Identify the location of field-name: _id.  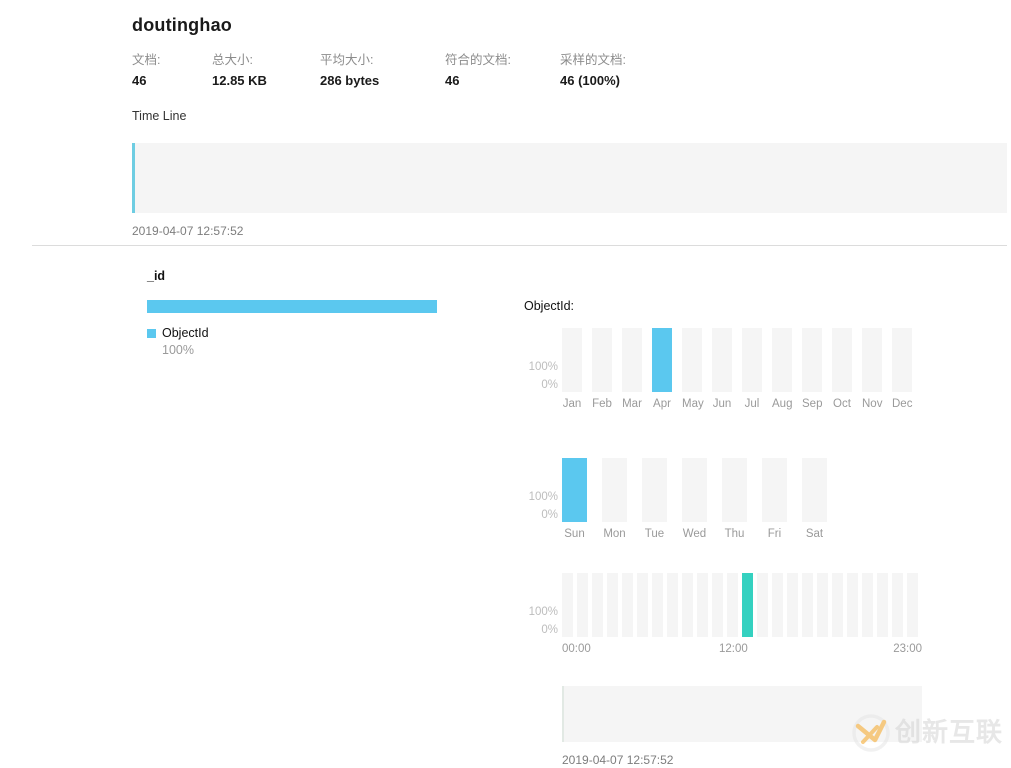
(156, 276).